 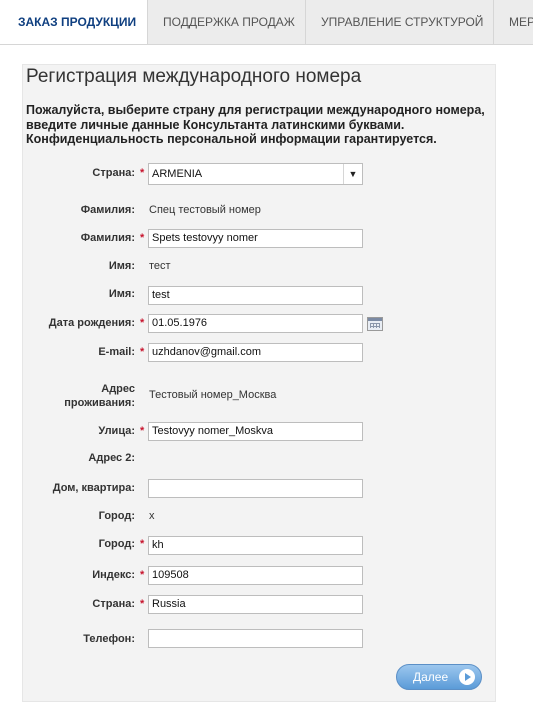 What do you see at coordinates (91, 323) in the screenshot?
I see `birthdate-label: Дата рождения:` at bounding box center [91, 323].